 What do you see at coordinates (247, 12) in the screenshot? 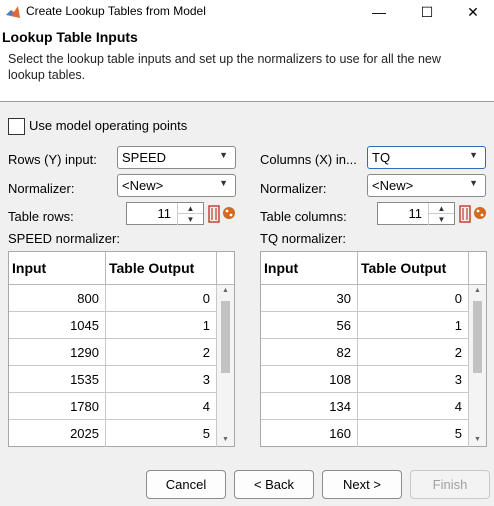
I see `title-bar: Create Lookup Tables from Model — ☐ ✕` at bounding box center [247, 12].